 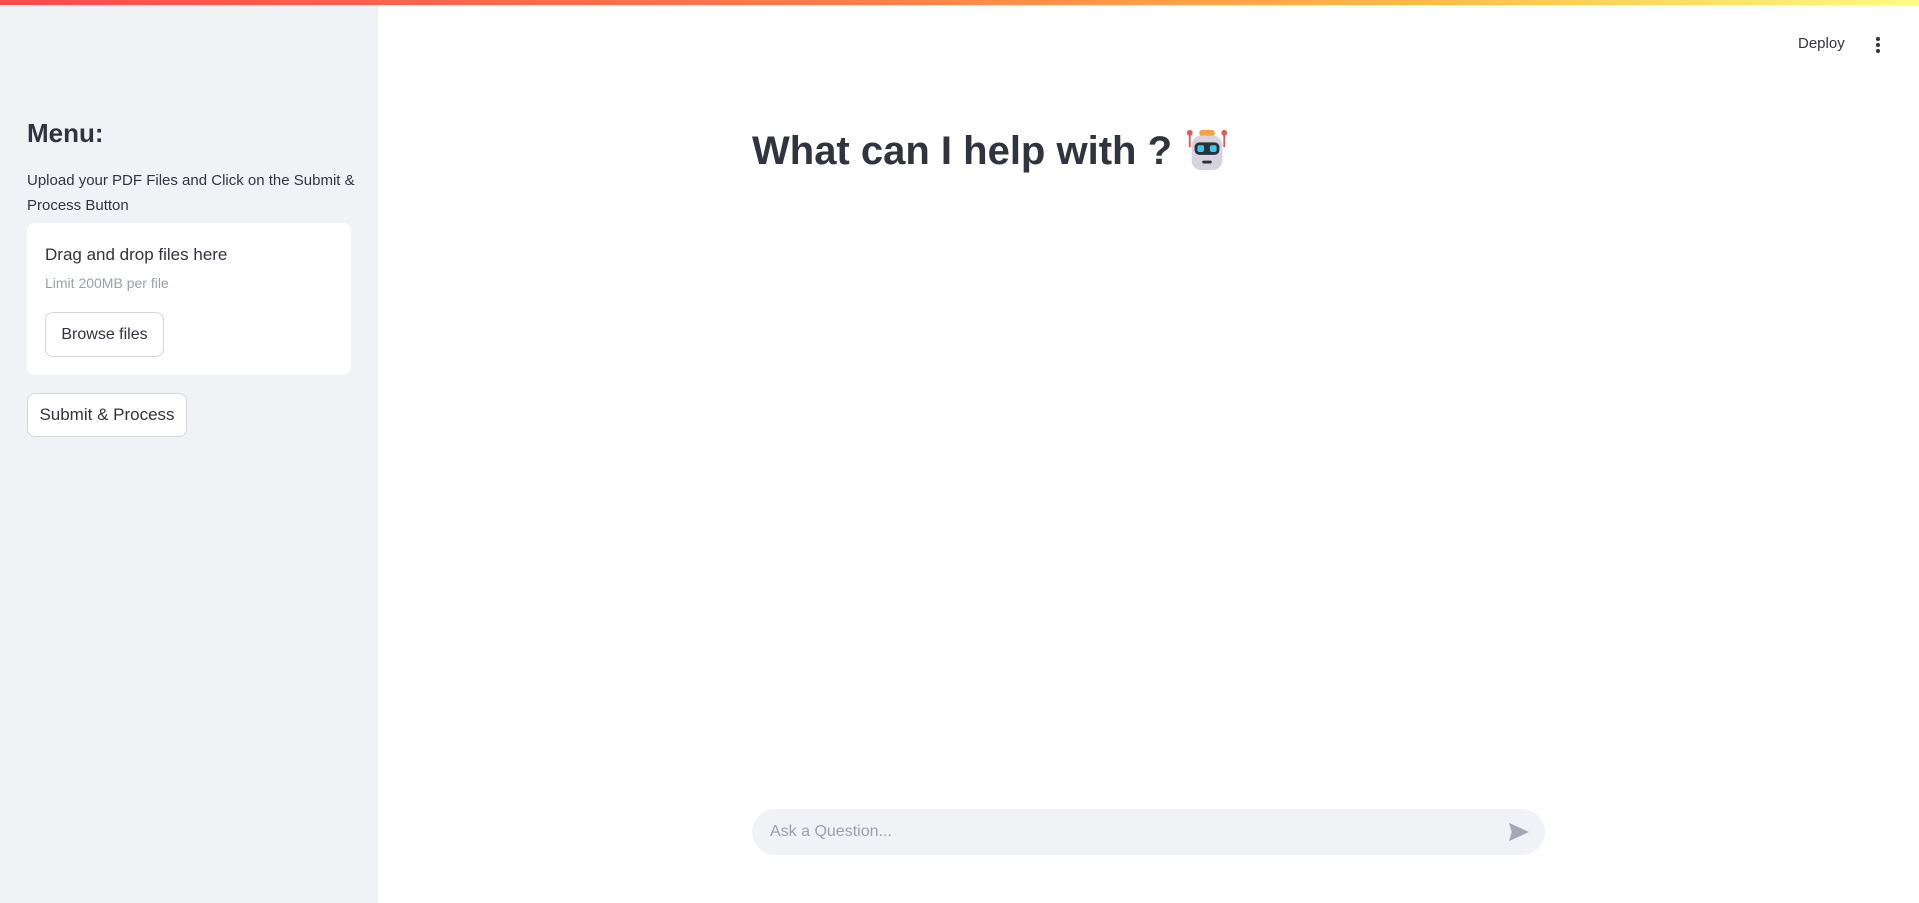 I want to click on top-decoration-bar, so click(x=959, y=2).